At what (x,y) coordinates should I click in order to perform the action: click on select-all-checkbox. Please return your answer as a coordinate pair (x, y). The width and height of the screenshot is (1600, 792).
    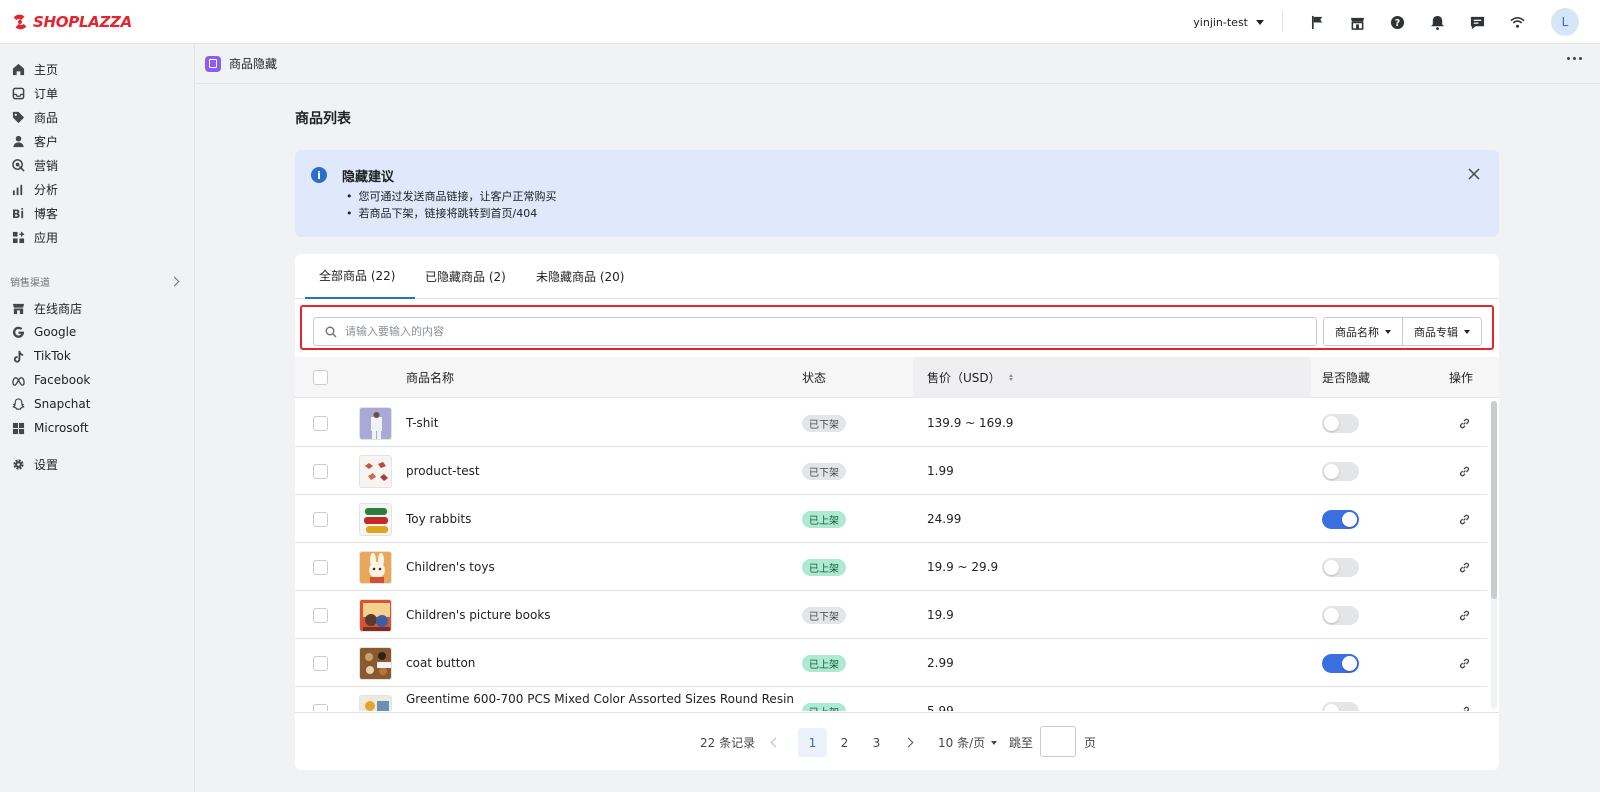
    Looking at the image, I should click on (320, 377).